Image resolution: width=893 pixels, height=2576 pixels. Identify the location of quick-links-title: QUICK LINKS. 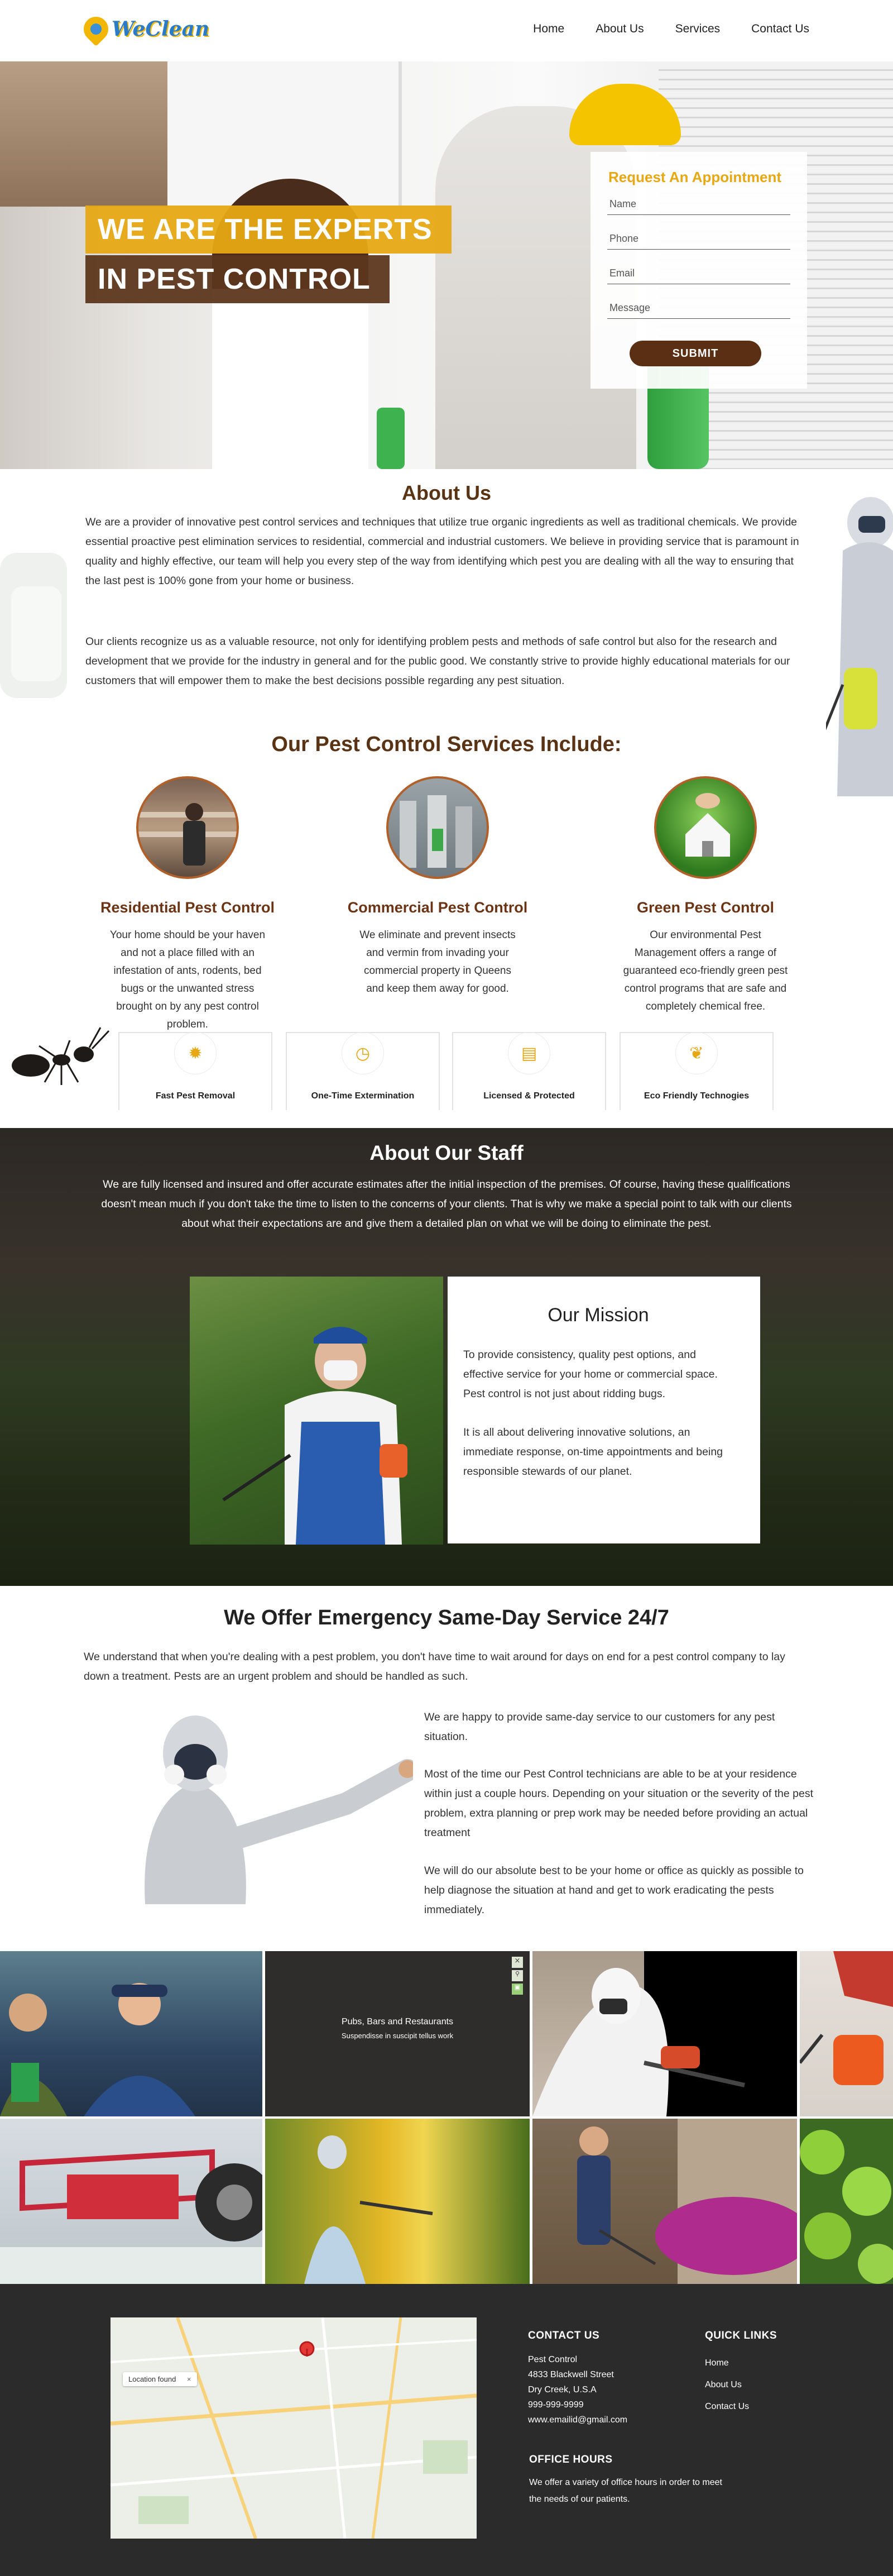
(741, 2335).